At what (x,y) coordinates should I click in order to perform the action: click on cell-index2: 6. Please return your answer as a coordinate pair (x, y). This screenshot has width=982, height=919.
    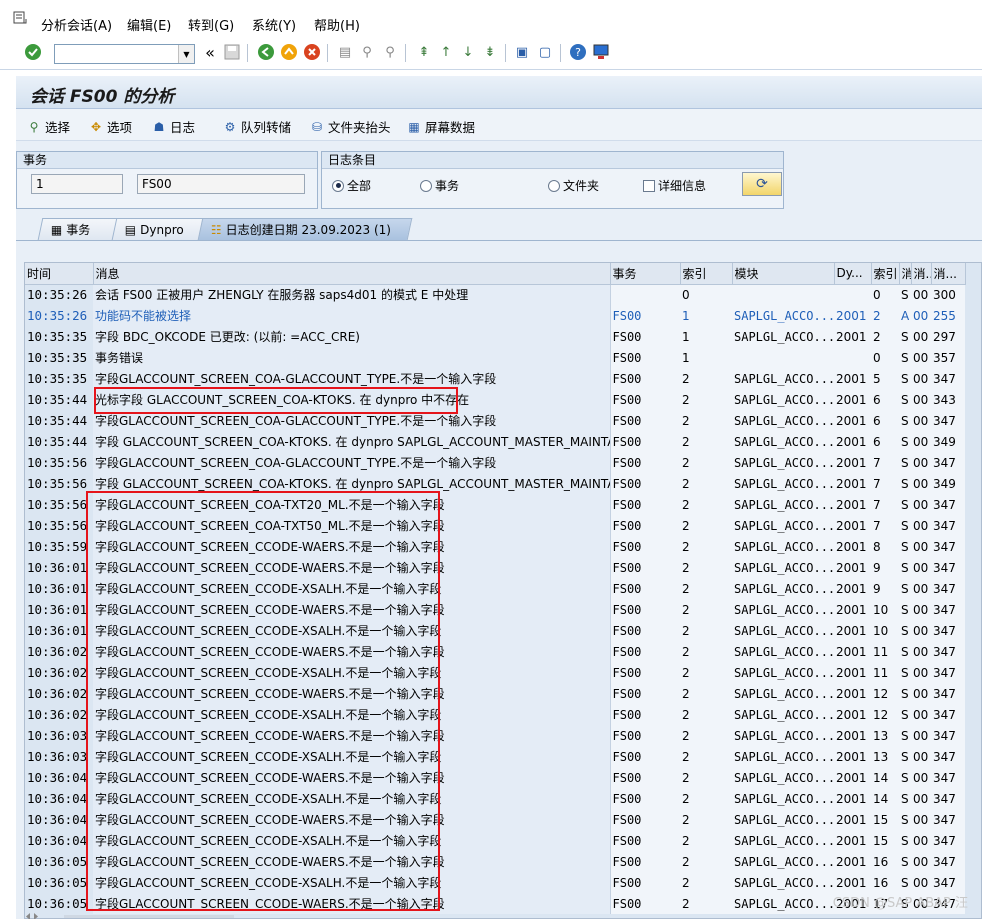
    Looking at the image, I should click on (885, 399).